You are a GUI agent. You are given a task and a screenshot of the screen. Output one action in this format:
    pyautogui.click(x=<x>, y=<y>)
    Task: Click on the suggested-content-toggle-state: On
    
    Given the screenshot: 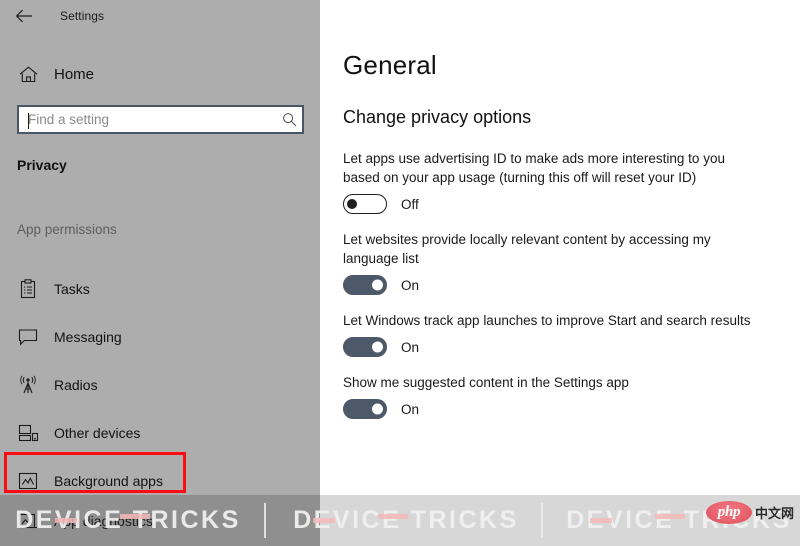 What is the action you would take?
    pyautogui.click(x=410, y=409)
    